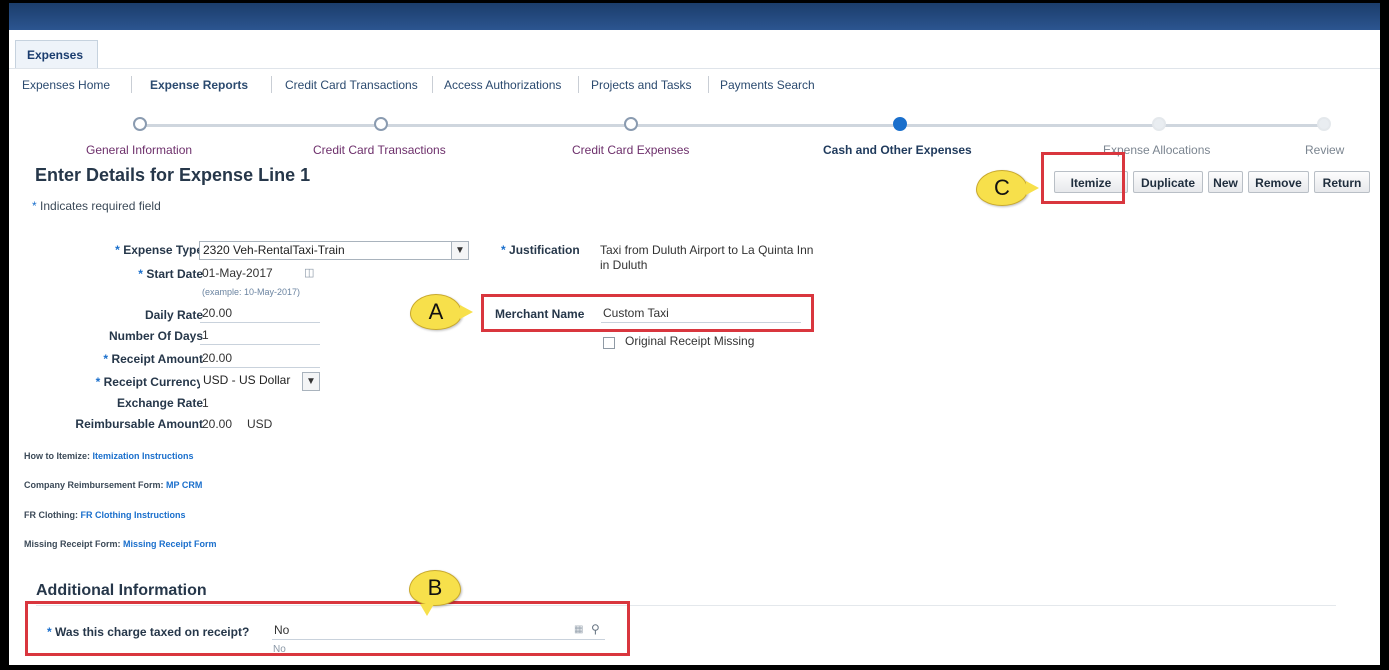  Describe the element at coordinates (173, 175) in the screenshot. I see `page-title: Enter Details for Expense Line 1` at that location.